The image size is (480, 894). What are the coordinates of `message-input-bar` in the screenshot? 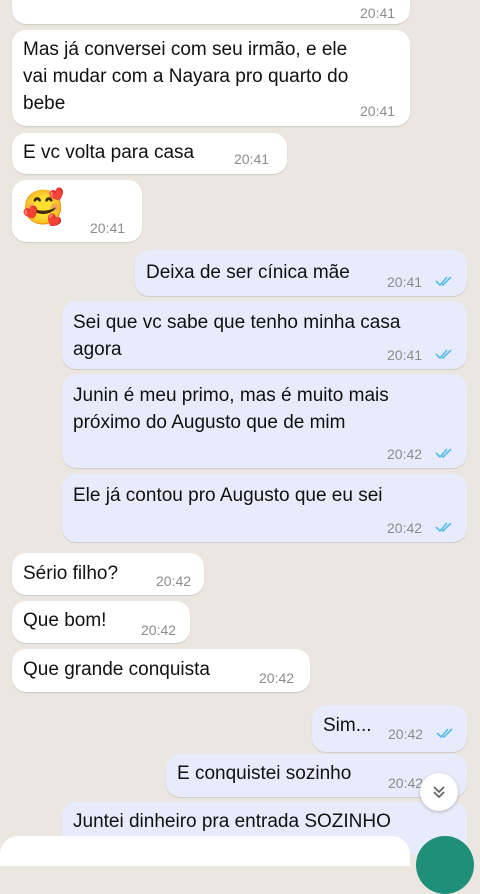 It's located at (205, 851).